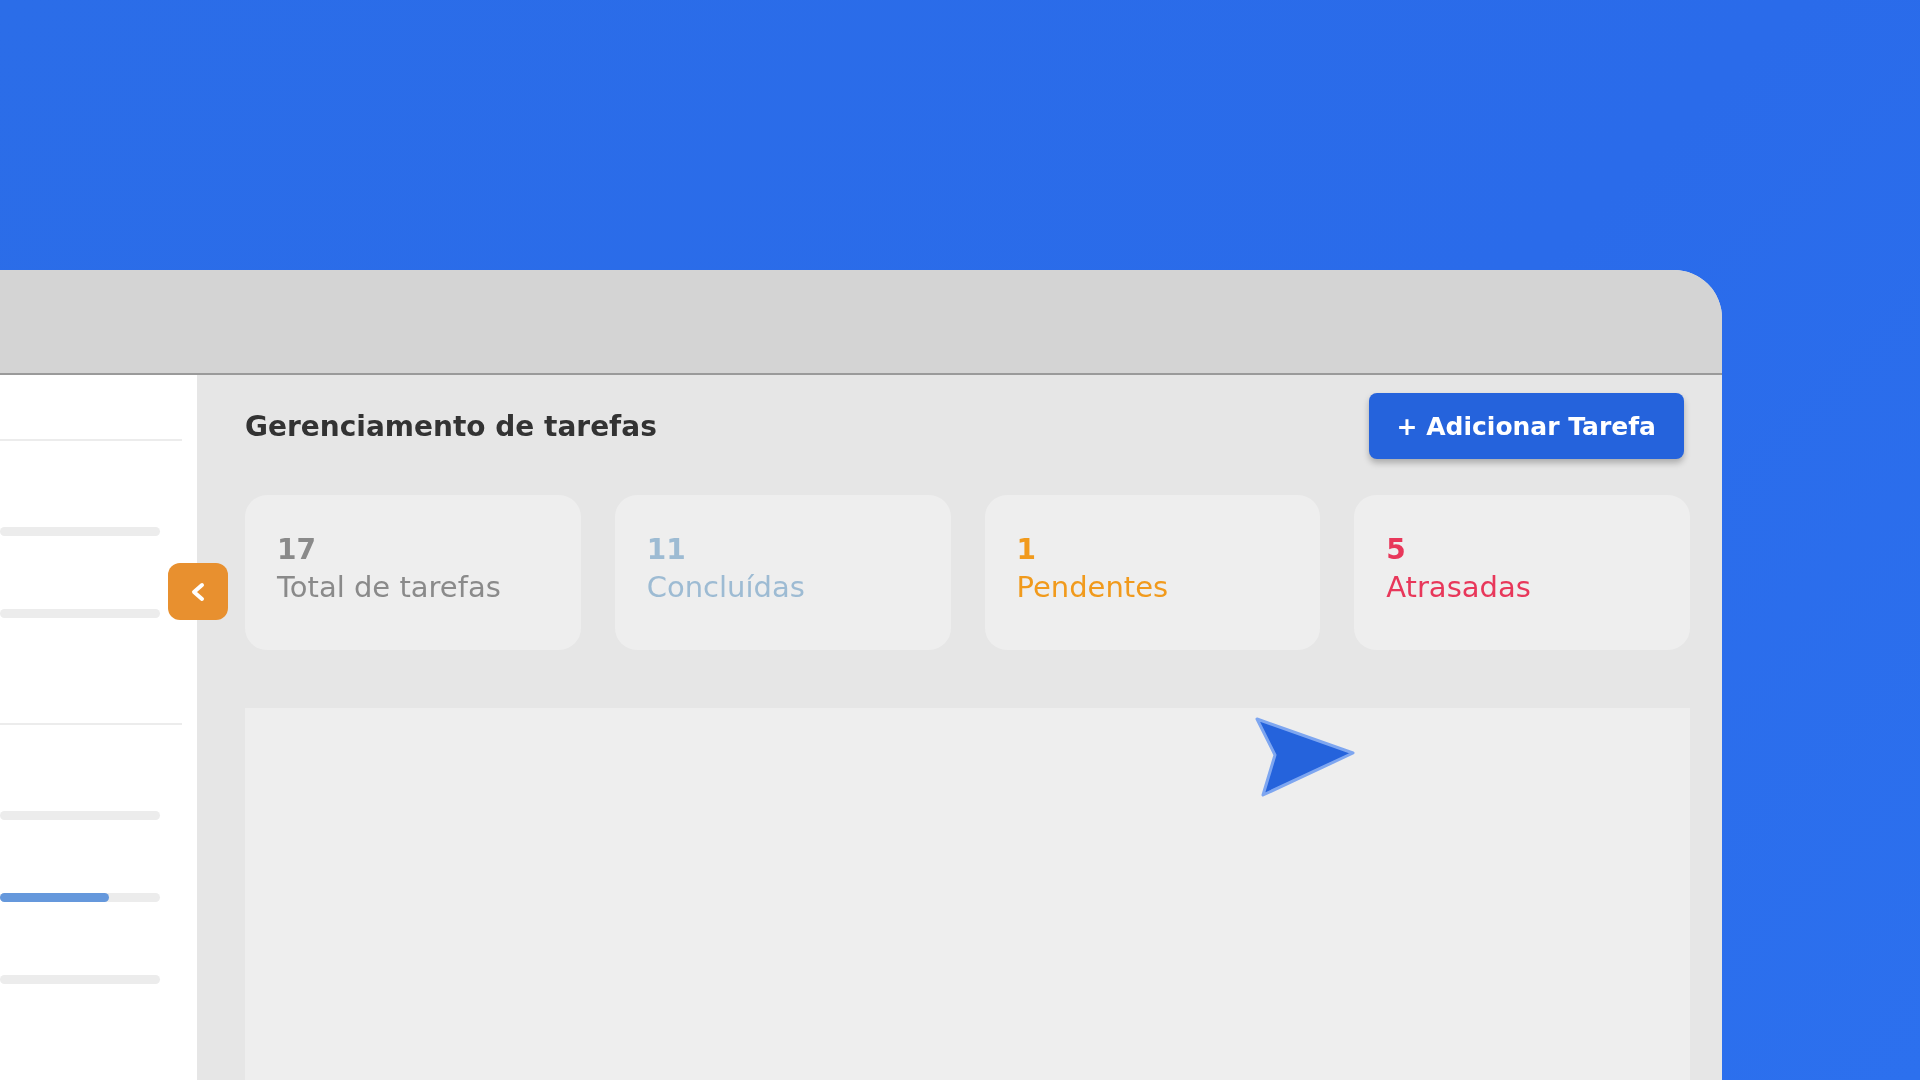  I want to click on pointer-arrow-icon, so click(1305, 757).